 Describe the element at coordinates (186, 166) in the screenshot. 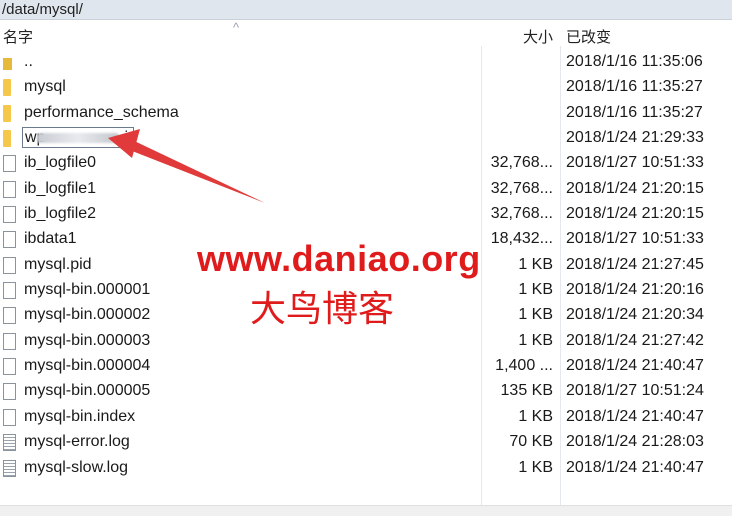

I see `annotation-arrow-icon` at that location.